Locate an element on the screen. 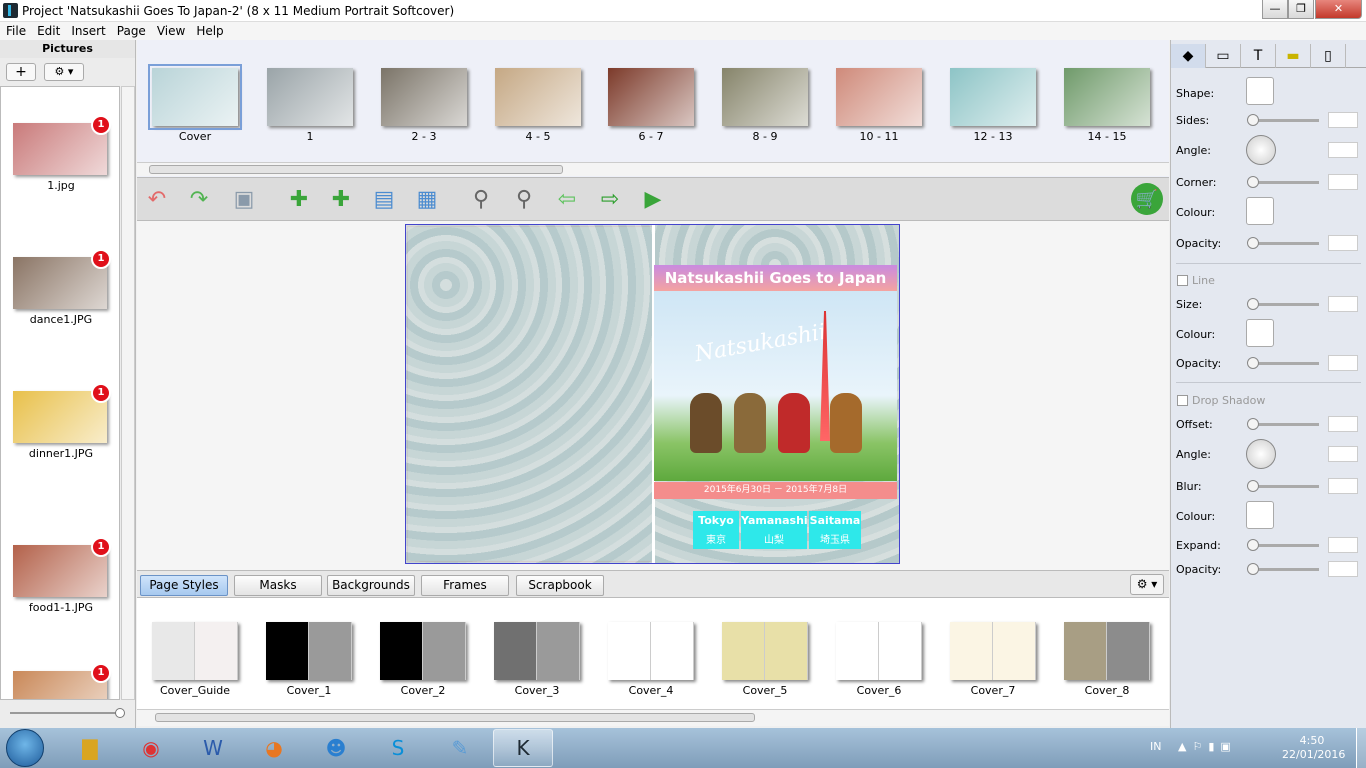  add-text-icon: ✚ is located at coordinates (341, 199).